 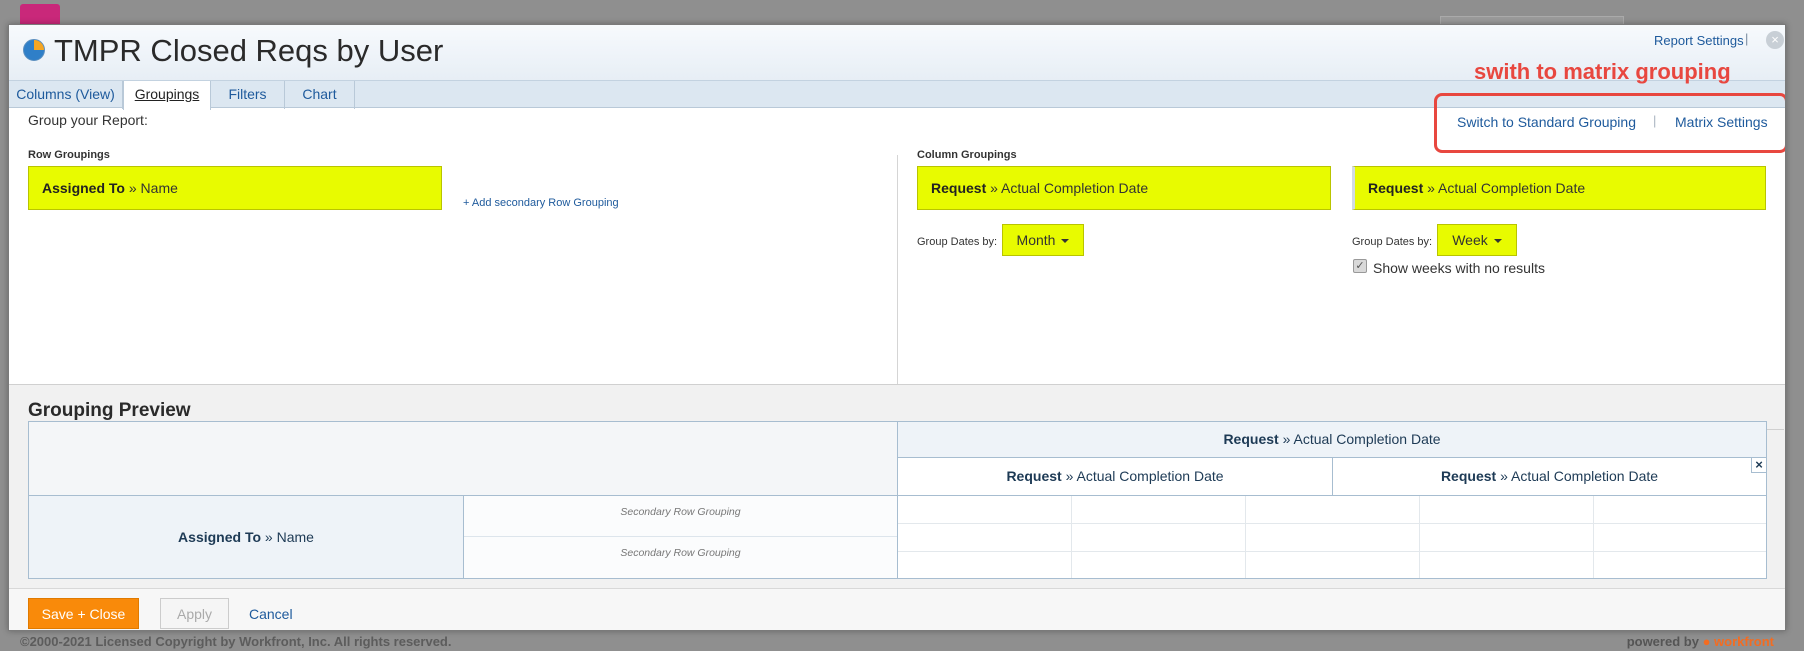 I want to click on row-grouping-name: Name, so click(x=159, y=188).